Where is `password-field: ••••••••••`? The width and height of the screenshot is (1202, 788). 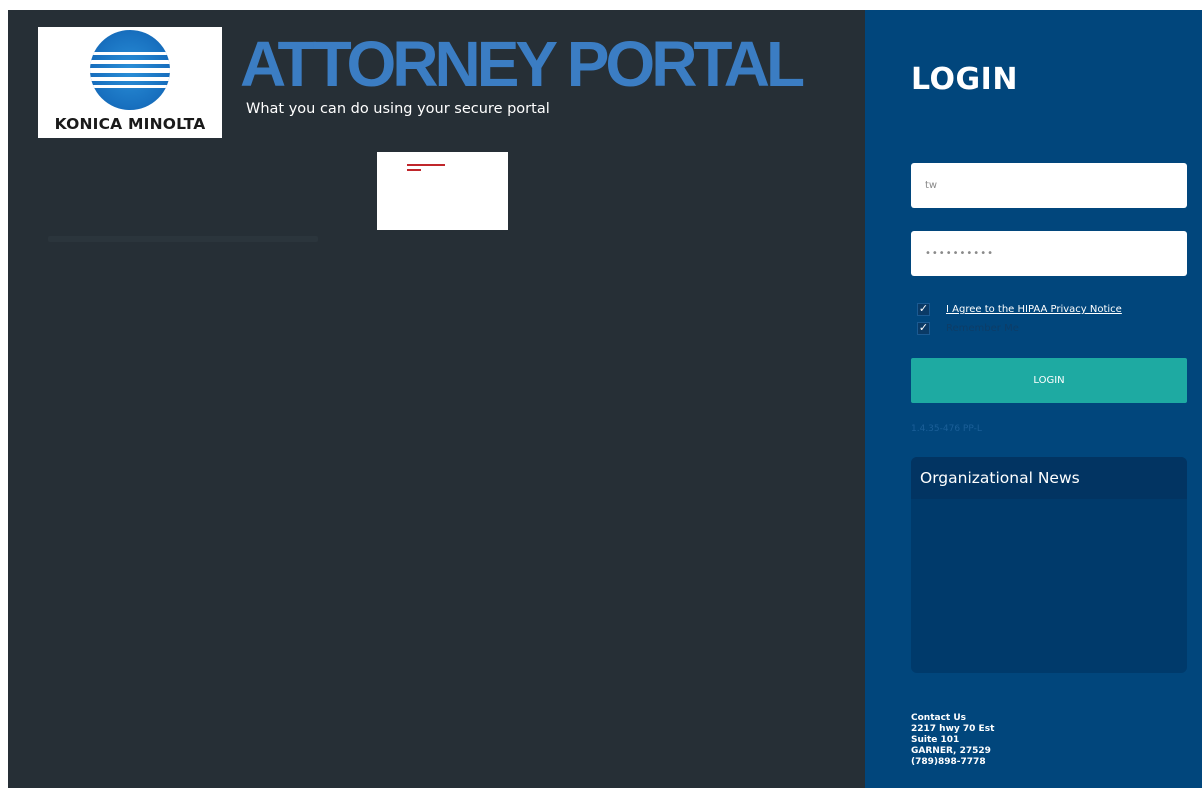
password-field: •••••••••• is located at coordinates (1049, 253).